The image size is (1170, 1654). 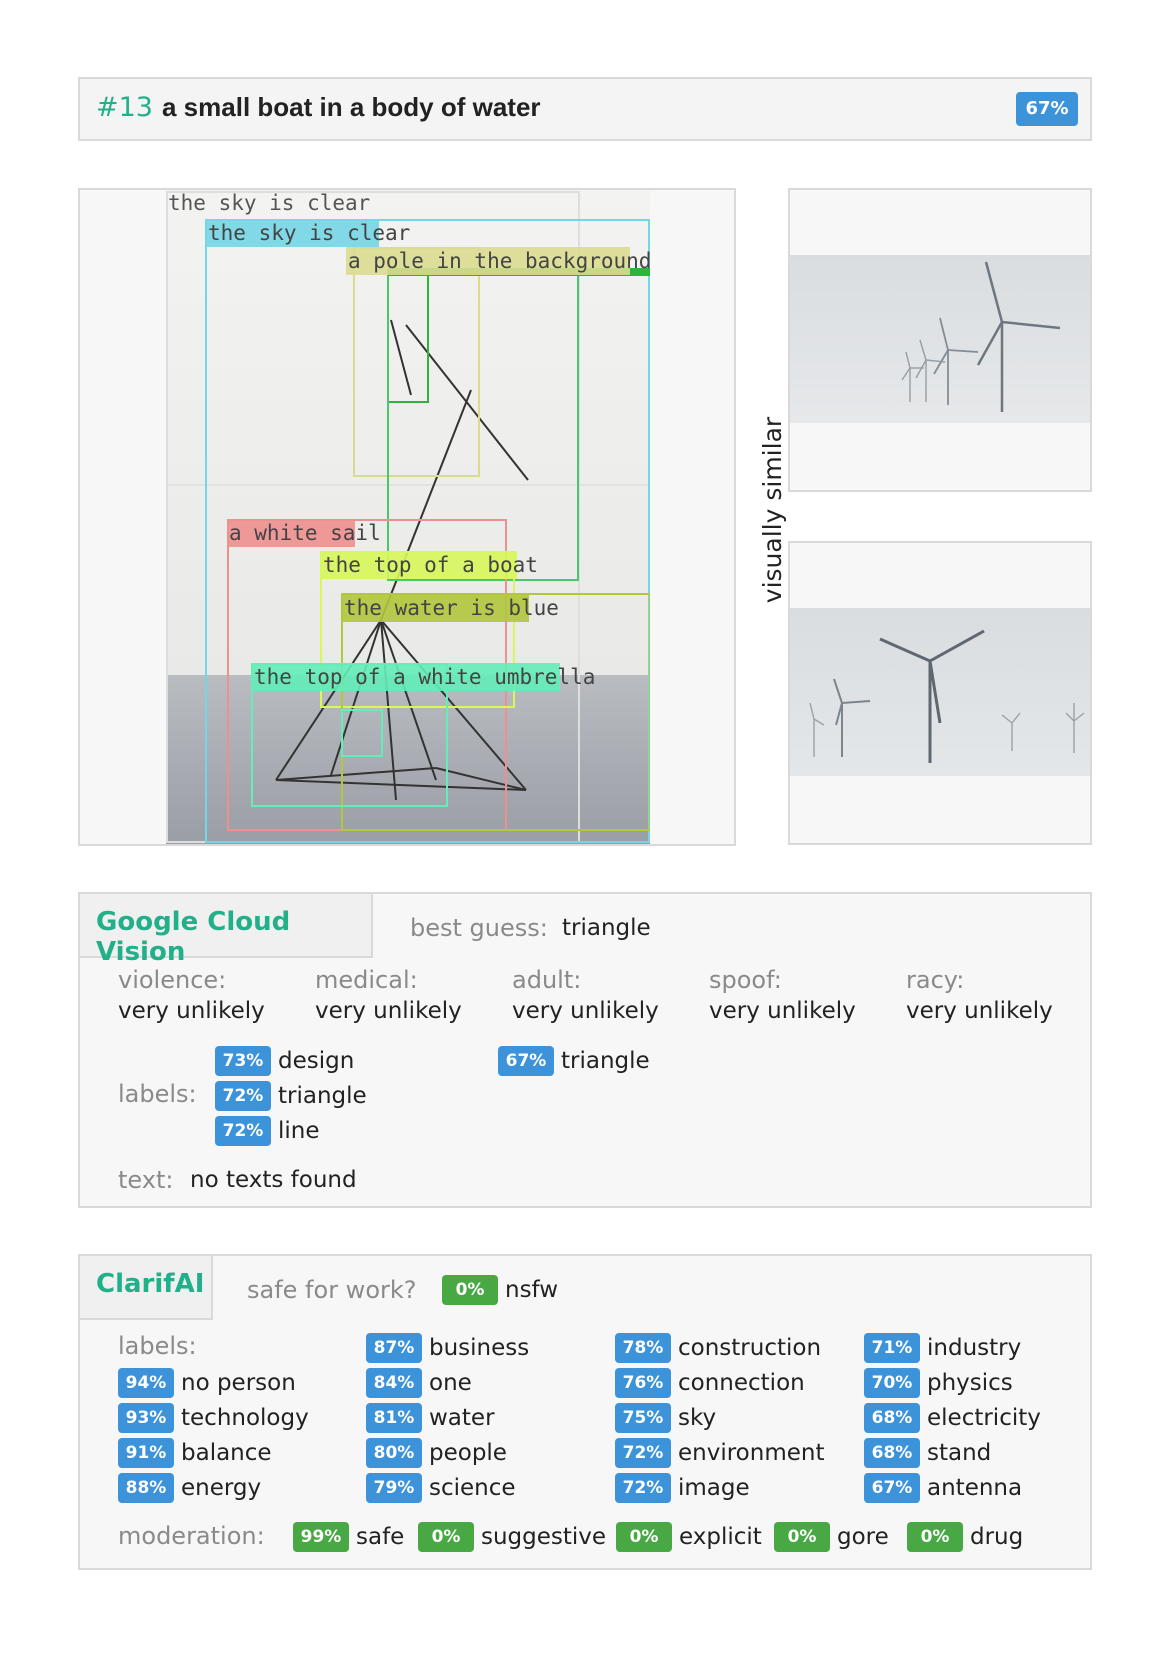 What do you see at coordinates (238, 1383) in the screenshot?
I see `label-name: no person` at bounding box center [238, 1383].